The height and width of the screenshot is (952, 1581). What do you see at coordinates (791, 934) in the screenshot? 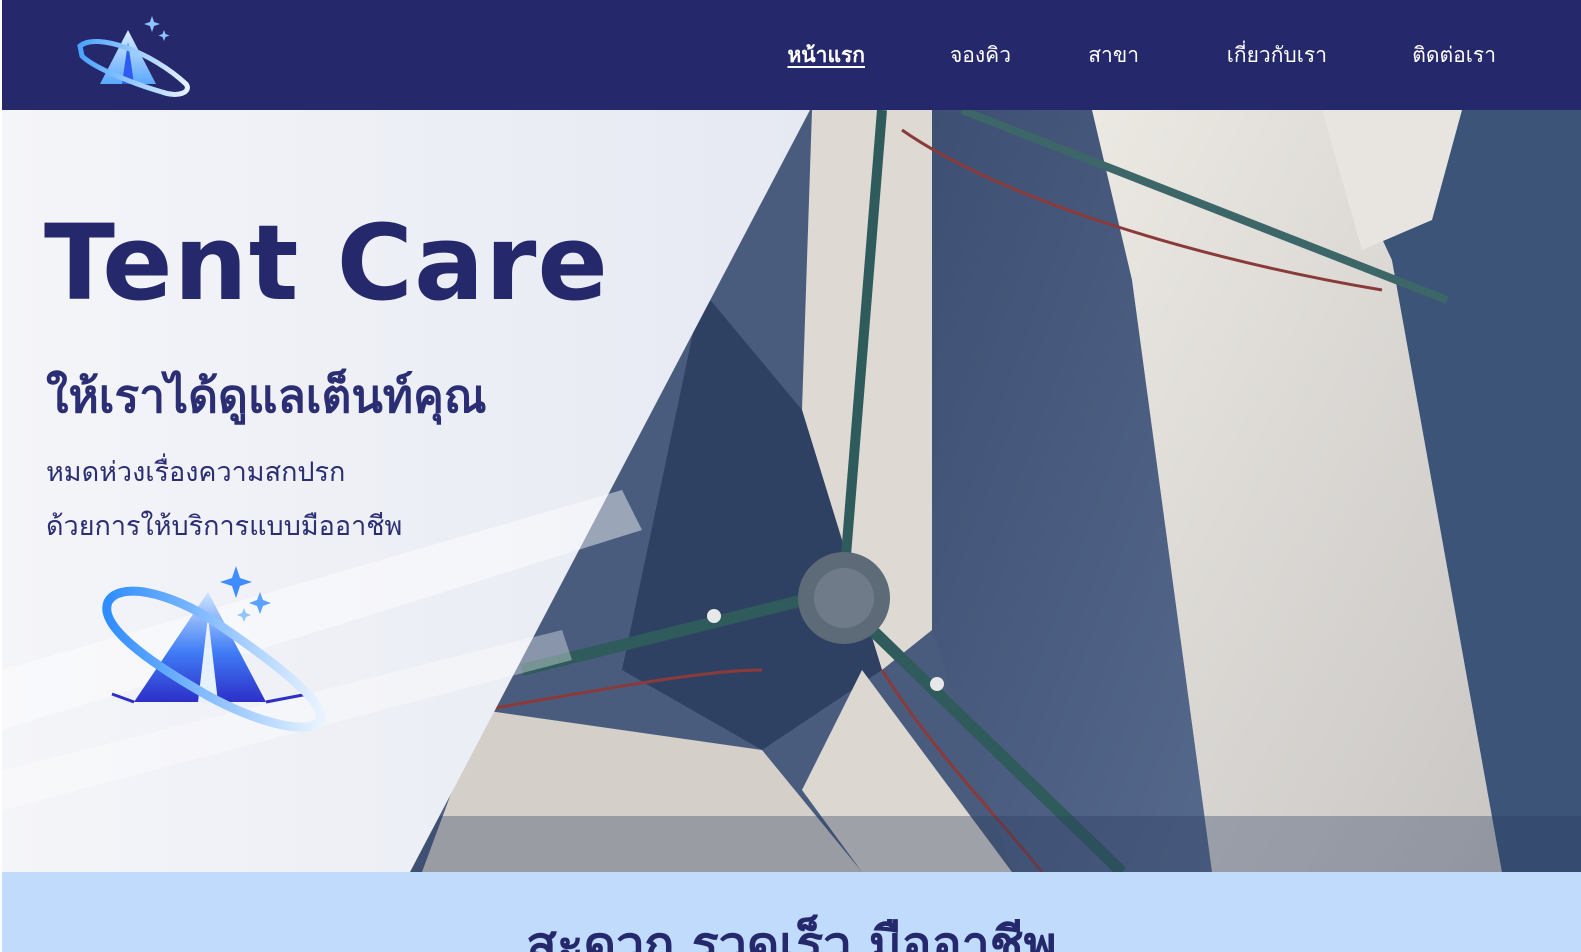
I see `features-heading: สะดวก รวดเร็ว มืออาชีพ` at bounding box center [791, 934].